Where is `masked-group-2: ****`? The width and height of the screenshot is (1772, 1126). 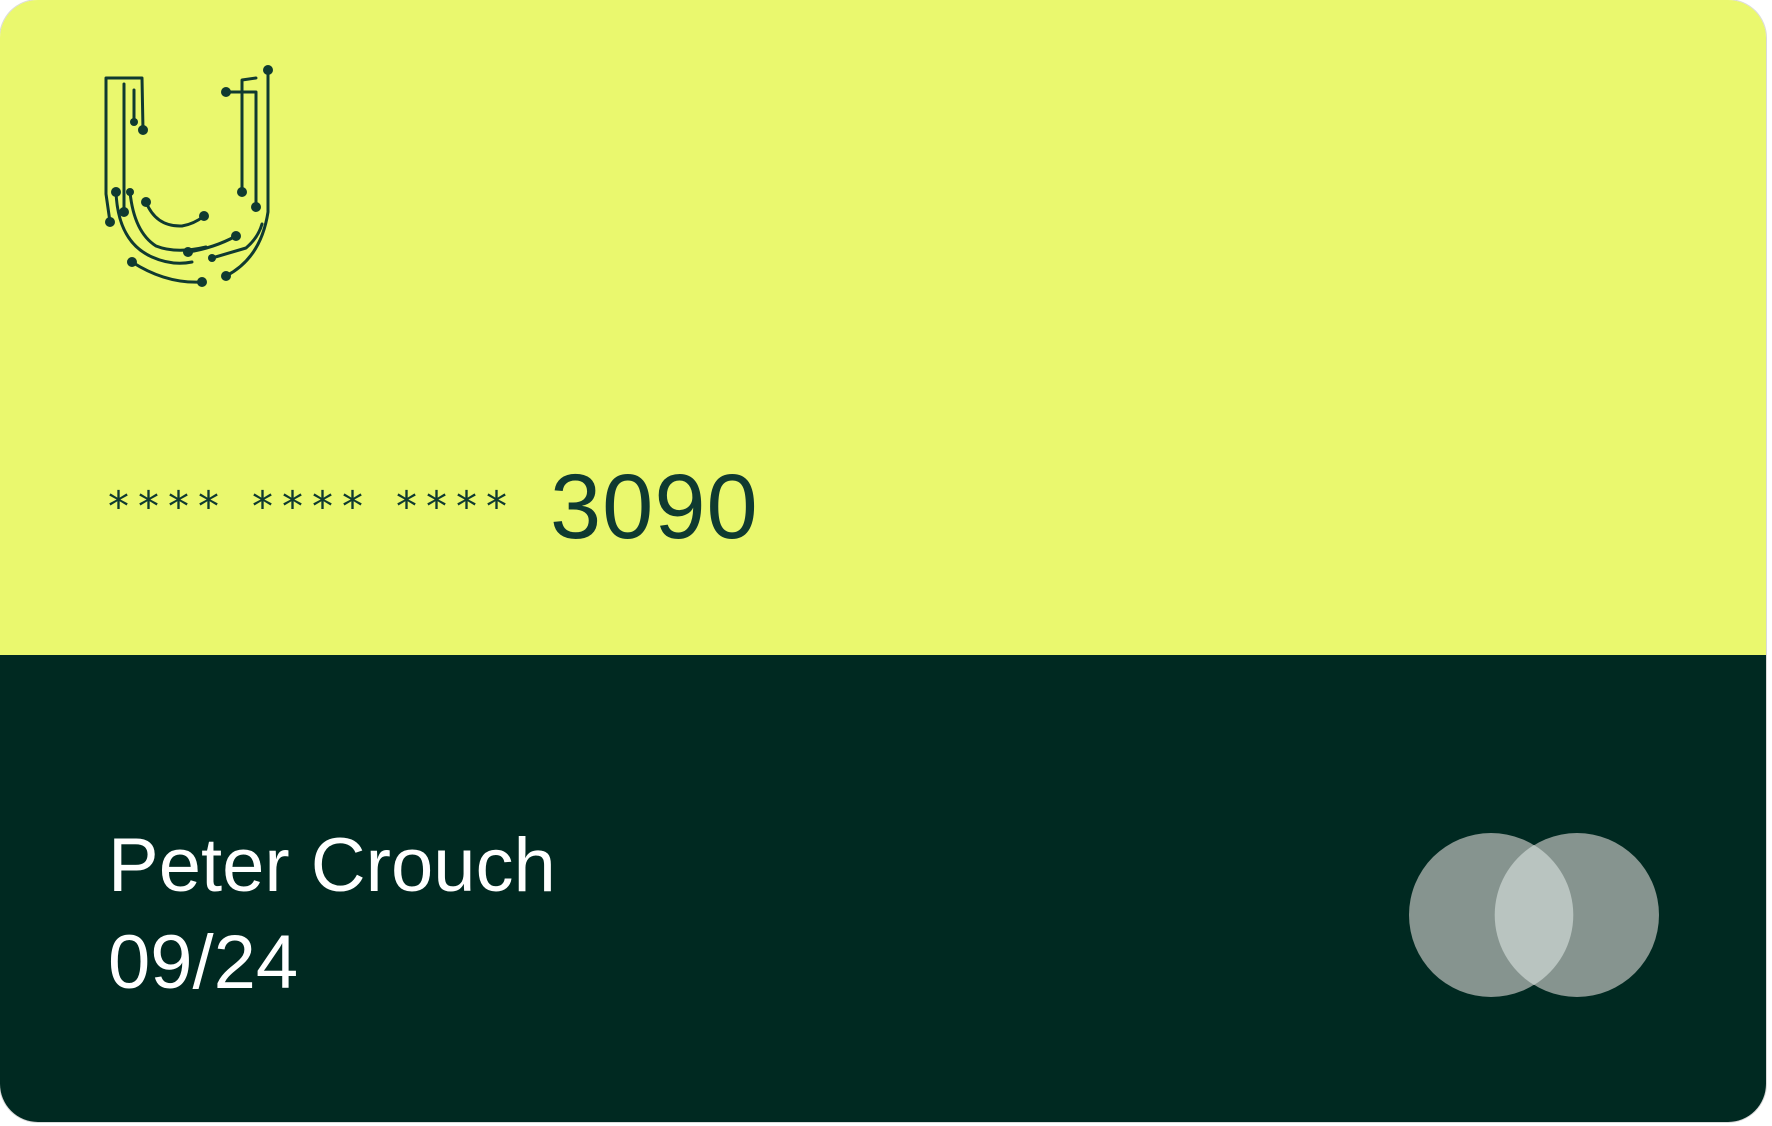
masked-group-2: **** is located at coordinates (312, 506).